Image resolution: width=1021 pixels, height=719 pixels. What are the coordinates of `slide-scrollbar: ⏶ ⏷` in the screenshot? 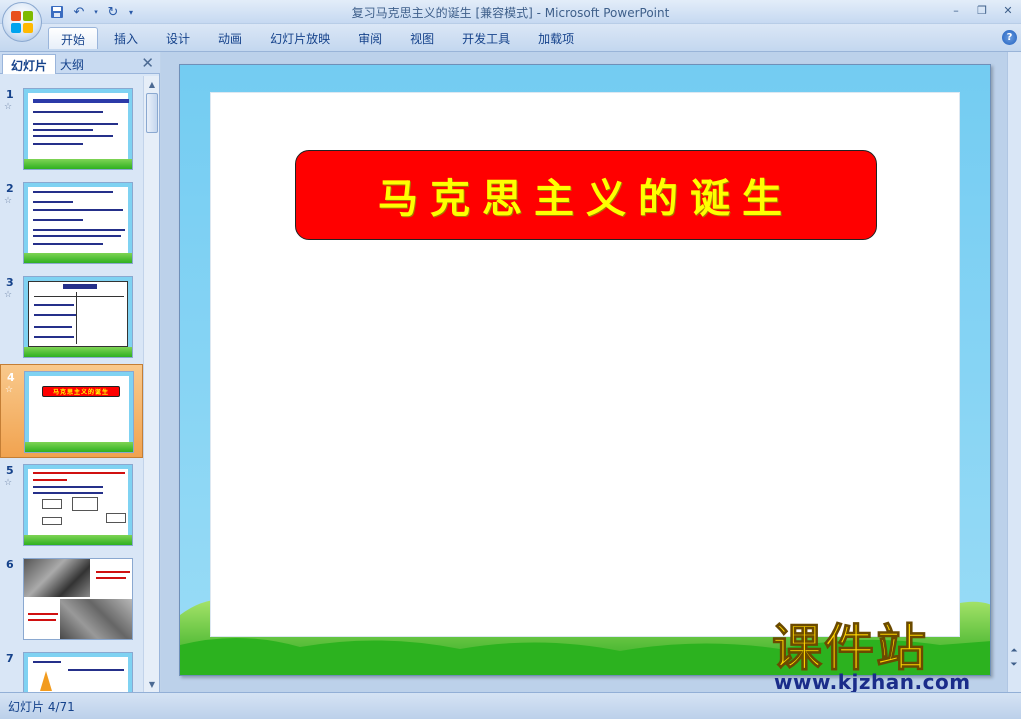 It's located at (1014, 372).